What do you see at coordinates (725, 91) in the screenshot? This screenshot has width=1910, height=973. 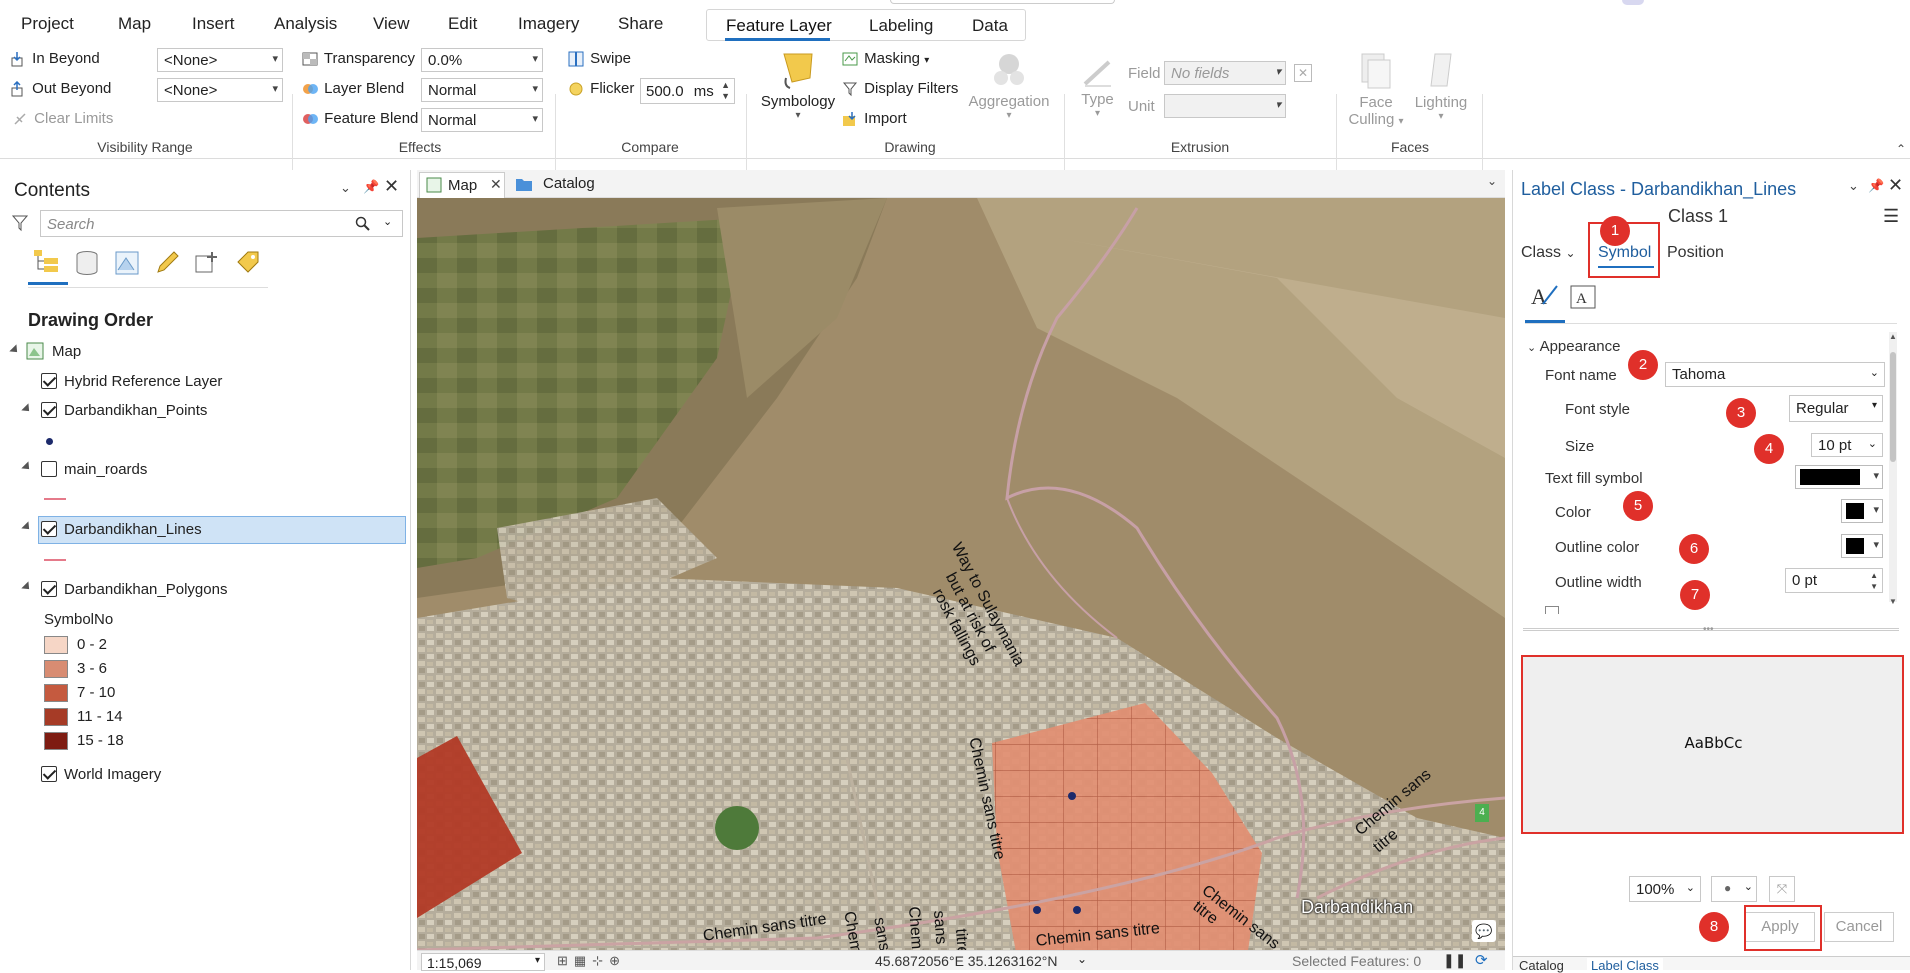 I see `flicker-stepper: ▲ ▼` at bounding box center [725, 91].